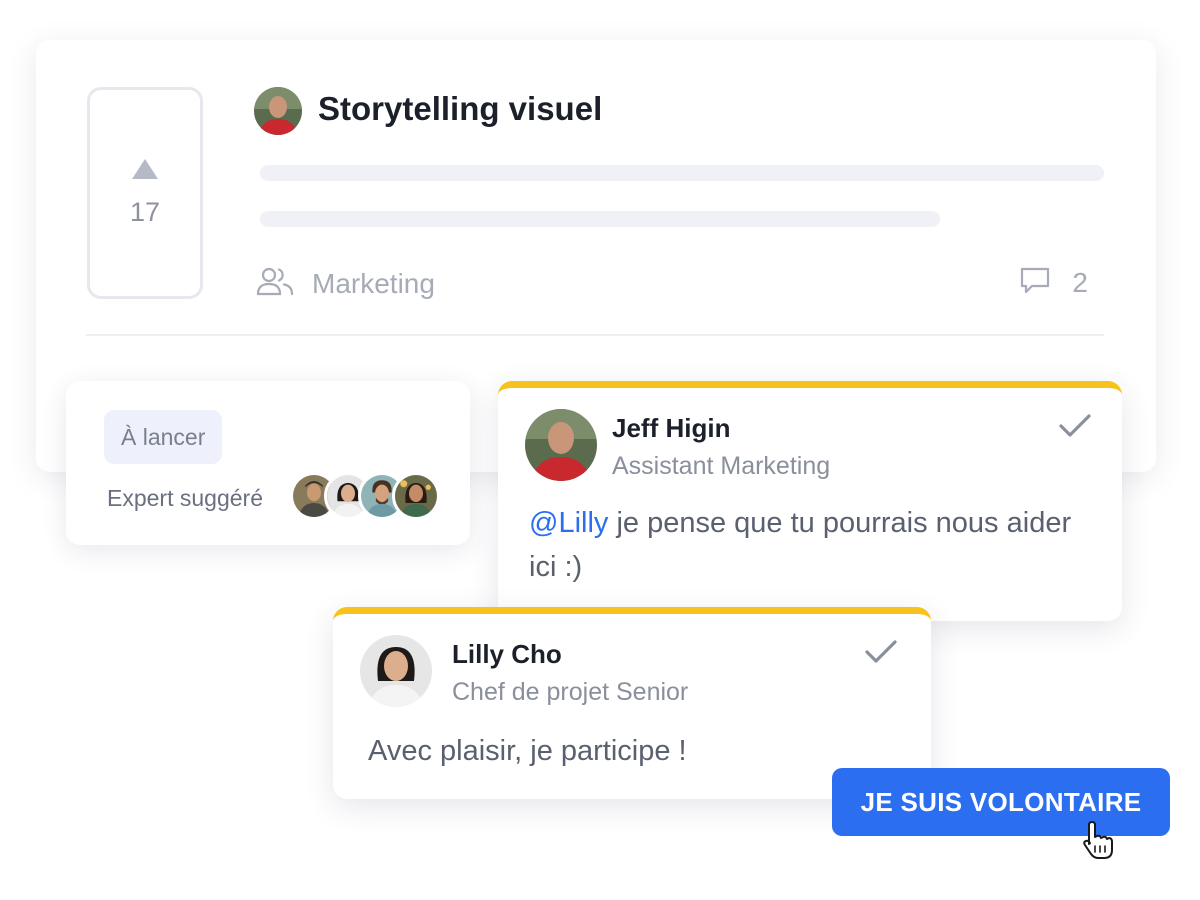 This screenshot has width=1200, height=900. Describe the element at coordinates (671, 428) in the screenshot. I see `commenter-name: Jeff Higin` at that location.